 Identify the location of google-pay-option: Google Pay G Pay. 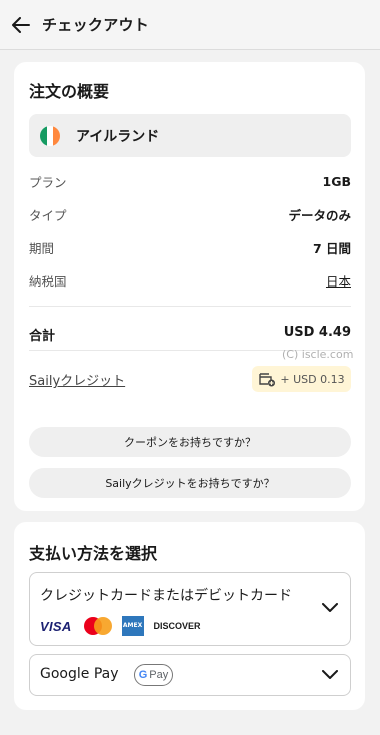
(190, 675).